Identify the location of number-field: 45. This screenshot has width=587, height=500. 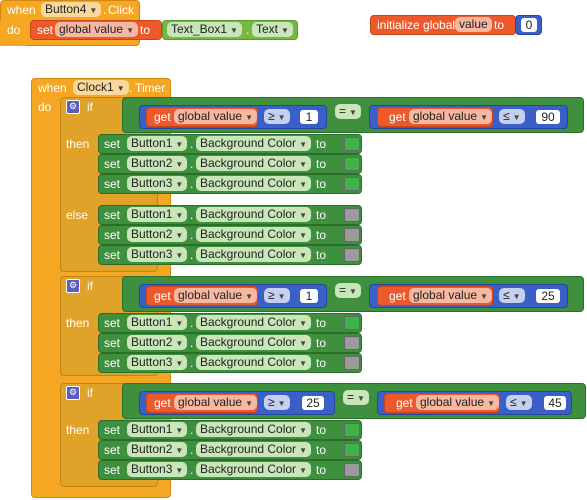
(555, 403).